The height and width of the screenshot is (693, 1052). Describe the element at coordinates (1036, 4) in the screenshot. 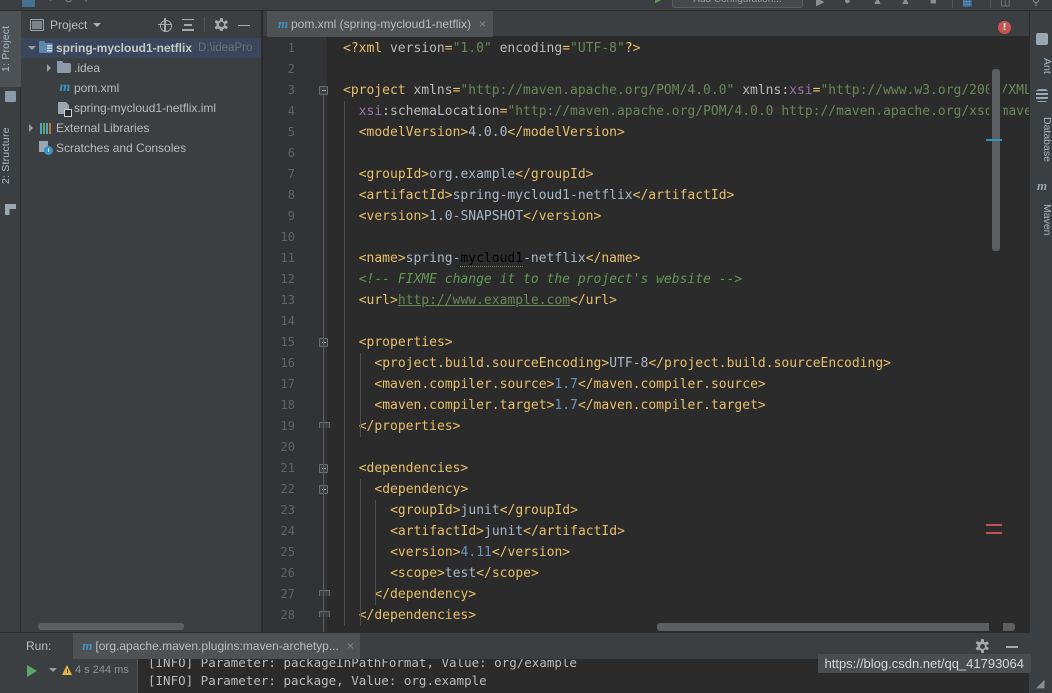

I see `search-everywhere-icon: ⚲` at that location.